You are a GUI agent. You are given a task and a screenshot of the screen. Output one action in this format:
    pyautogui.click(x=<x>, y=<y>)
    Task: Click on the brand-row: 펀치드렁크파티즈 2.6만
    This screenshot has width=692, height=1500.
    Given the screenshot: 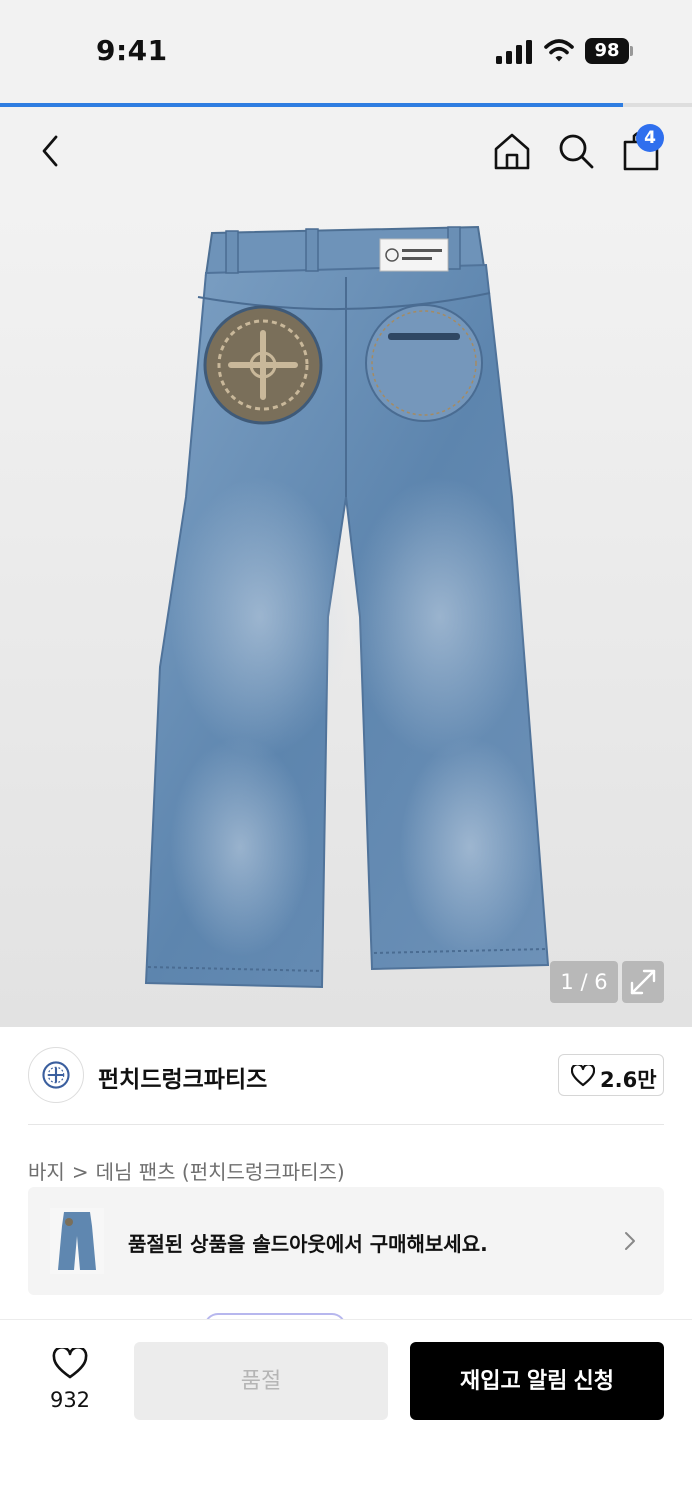 What is the action you would take?
    pyautogui.click(x=346, y=1076)
    